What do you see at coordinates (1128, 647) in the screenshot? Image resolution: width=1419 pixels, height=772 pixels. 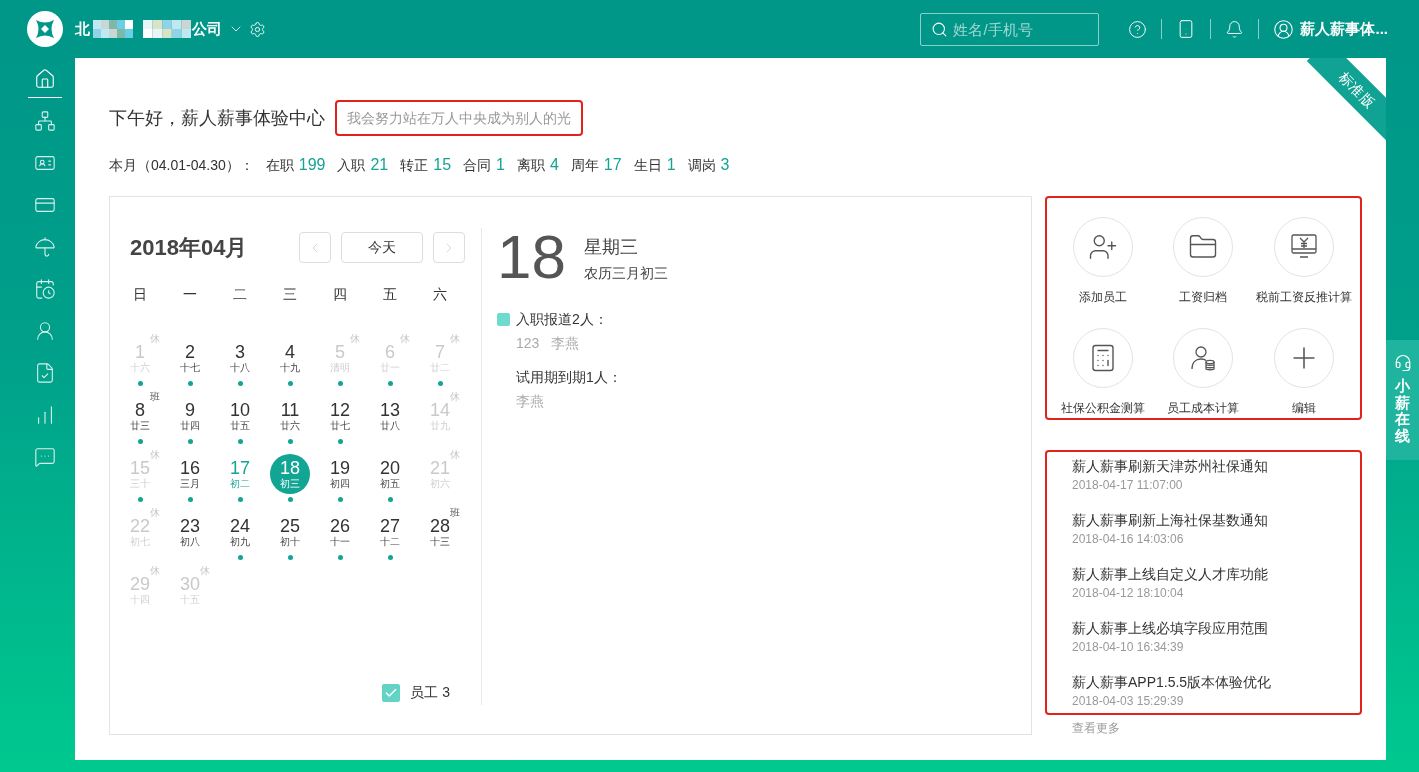 I see `news-time: 2018-04-10 16:34:39` at bounding box center [1128, 647].